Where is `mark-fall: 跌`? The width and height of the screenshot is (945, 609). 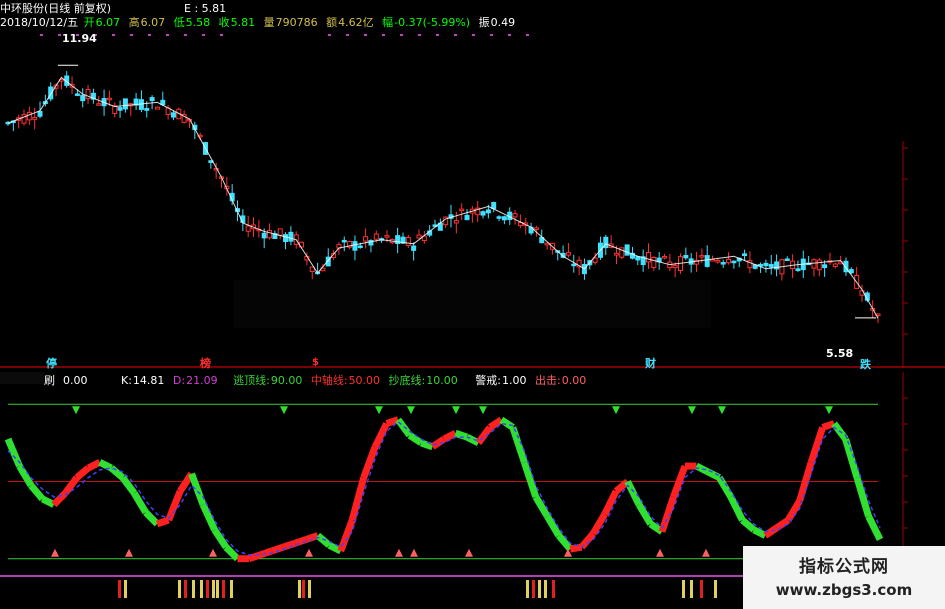
mark-fall: 跌 is located at coordinates (865, 364).